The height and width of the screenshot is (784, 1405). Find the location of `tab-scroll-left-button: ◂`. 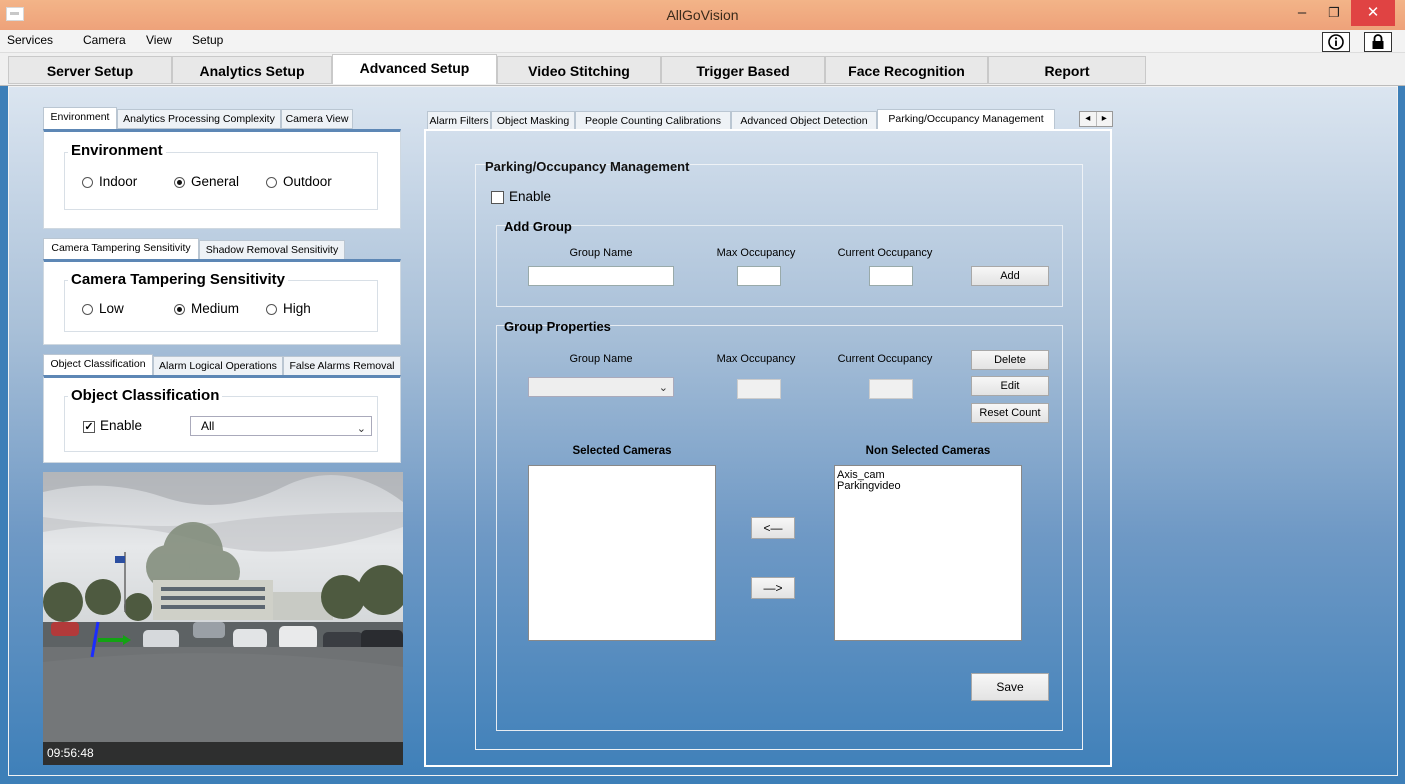

tab-scroll-left-button: ◂ is located at coordinates (1088, 119).